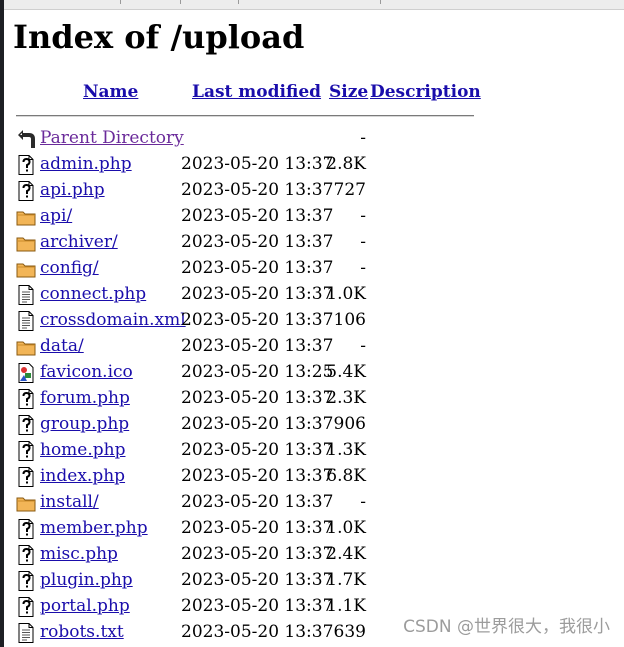  I want to click on column-header-last-modified: Last modified, so click(256, 92).